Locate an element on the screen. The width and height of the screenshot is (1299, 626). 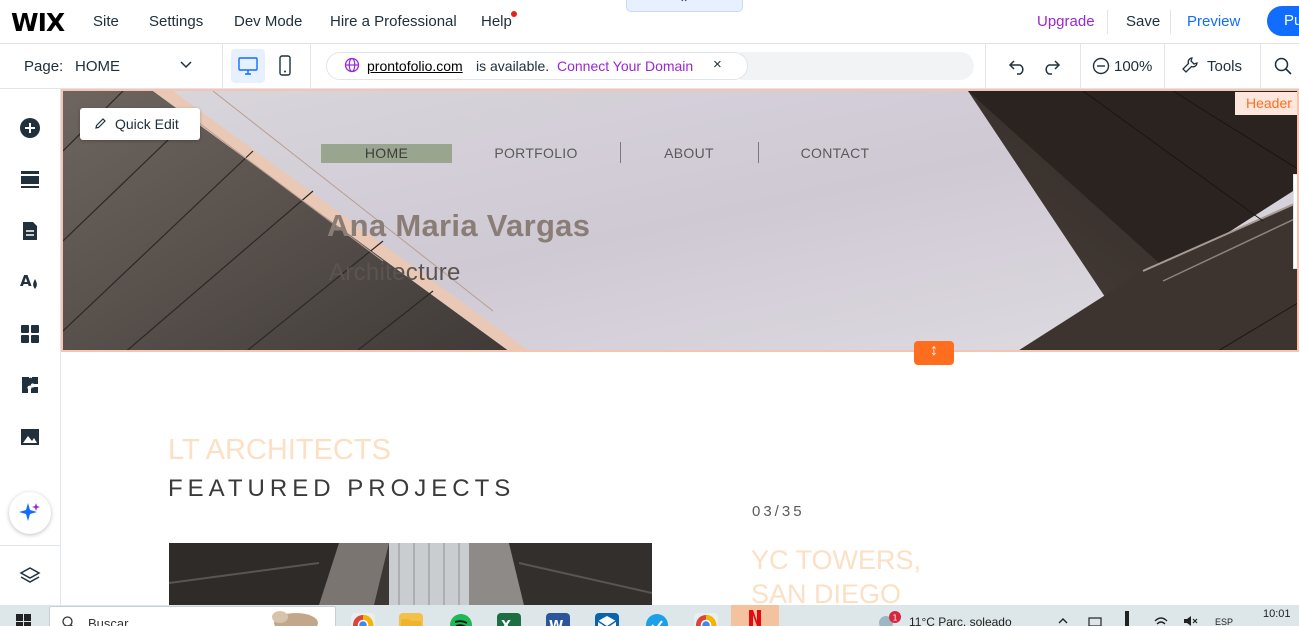
spotify-icon is located at coordinates (461, 620).